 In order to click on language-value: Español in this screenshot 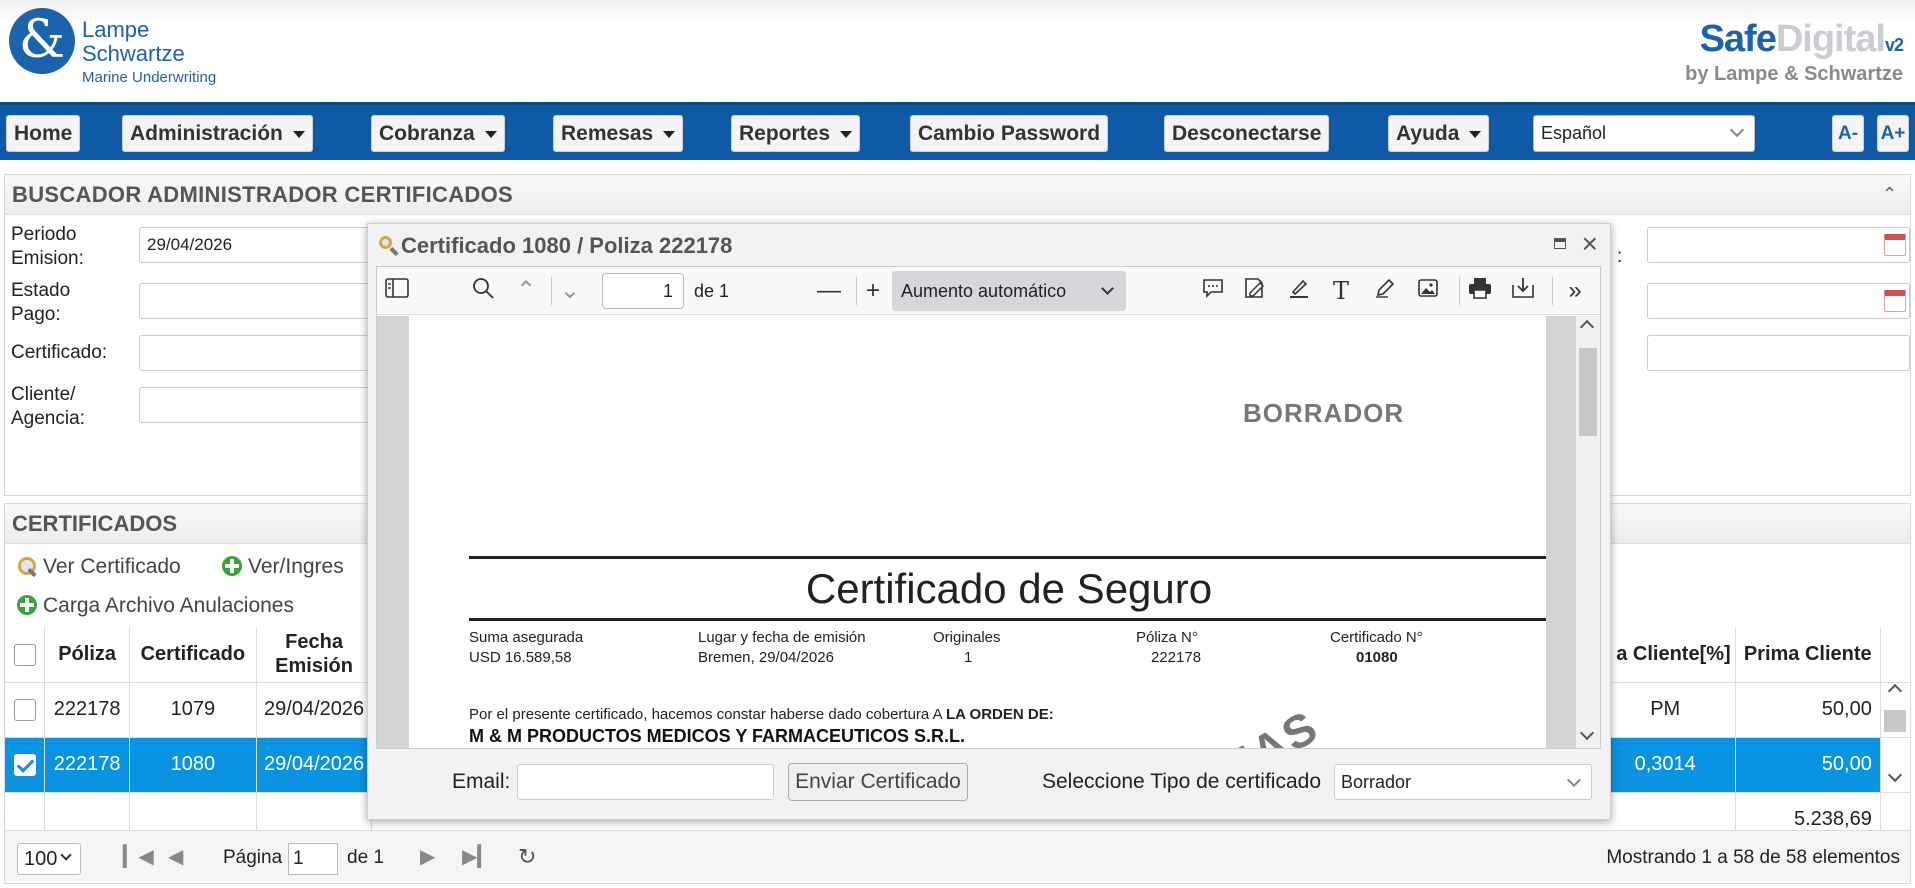, I will do `click(1574, 133)`.